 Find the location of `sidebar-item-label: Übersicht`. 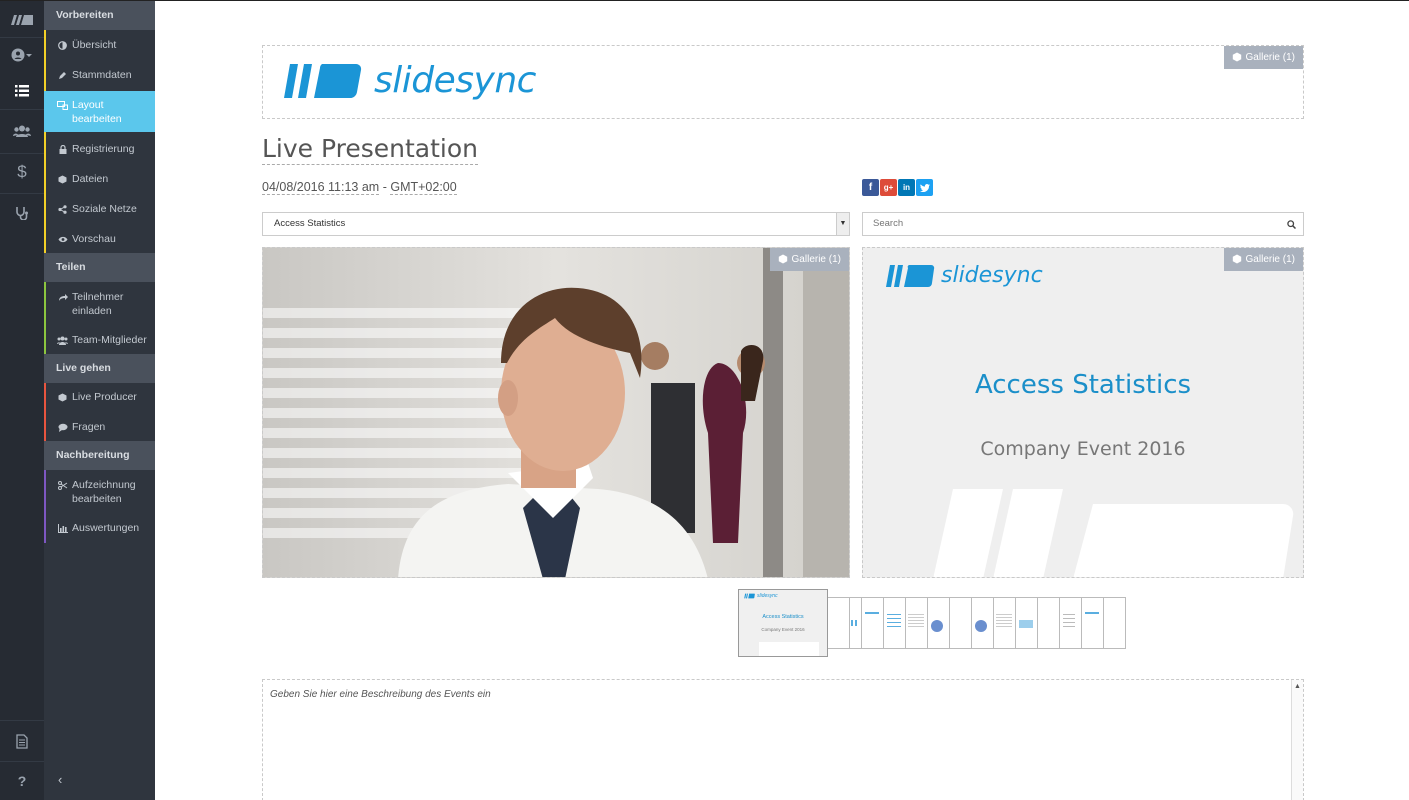

sidebar-item-label: Übersicht is located at coordinates (94, 45).